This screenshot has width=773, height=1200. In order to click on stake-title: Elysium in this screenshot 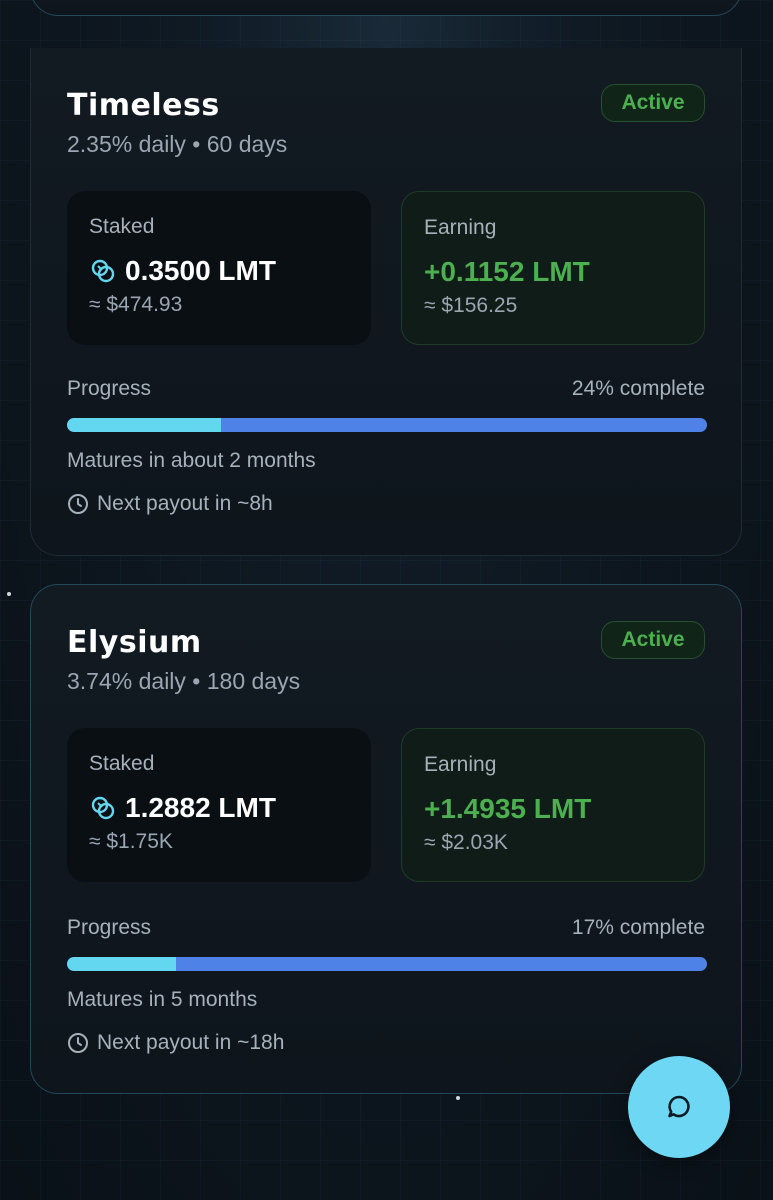, I will do `click(134, 642)`.